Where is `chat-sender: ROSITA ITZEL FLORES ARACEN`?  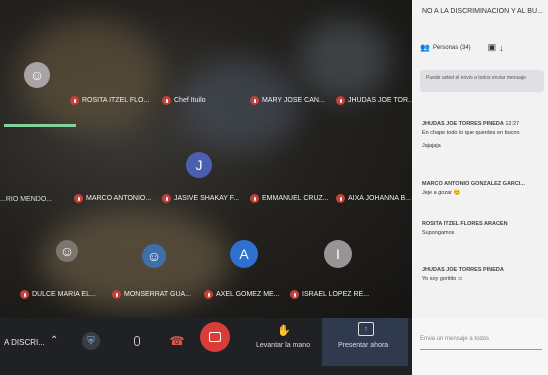
chat-sender: ROSITA ITZEL FLORES ARACEN is located at coordinates (465, 224).